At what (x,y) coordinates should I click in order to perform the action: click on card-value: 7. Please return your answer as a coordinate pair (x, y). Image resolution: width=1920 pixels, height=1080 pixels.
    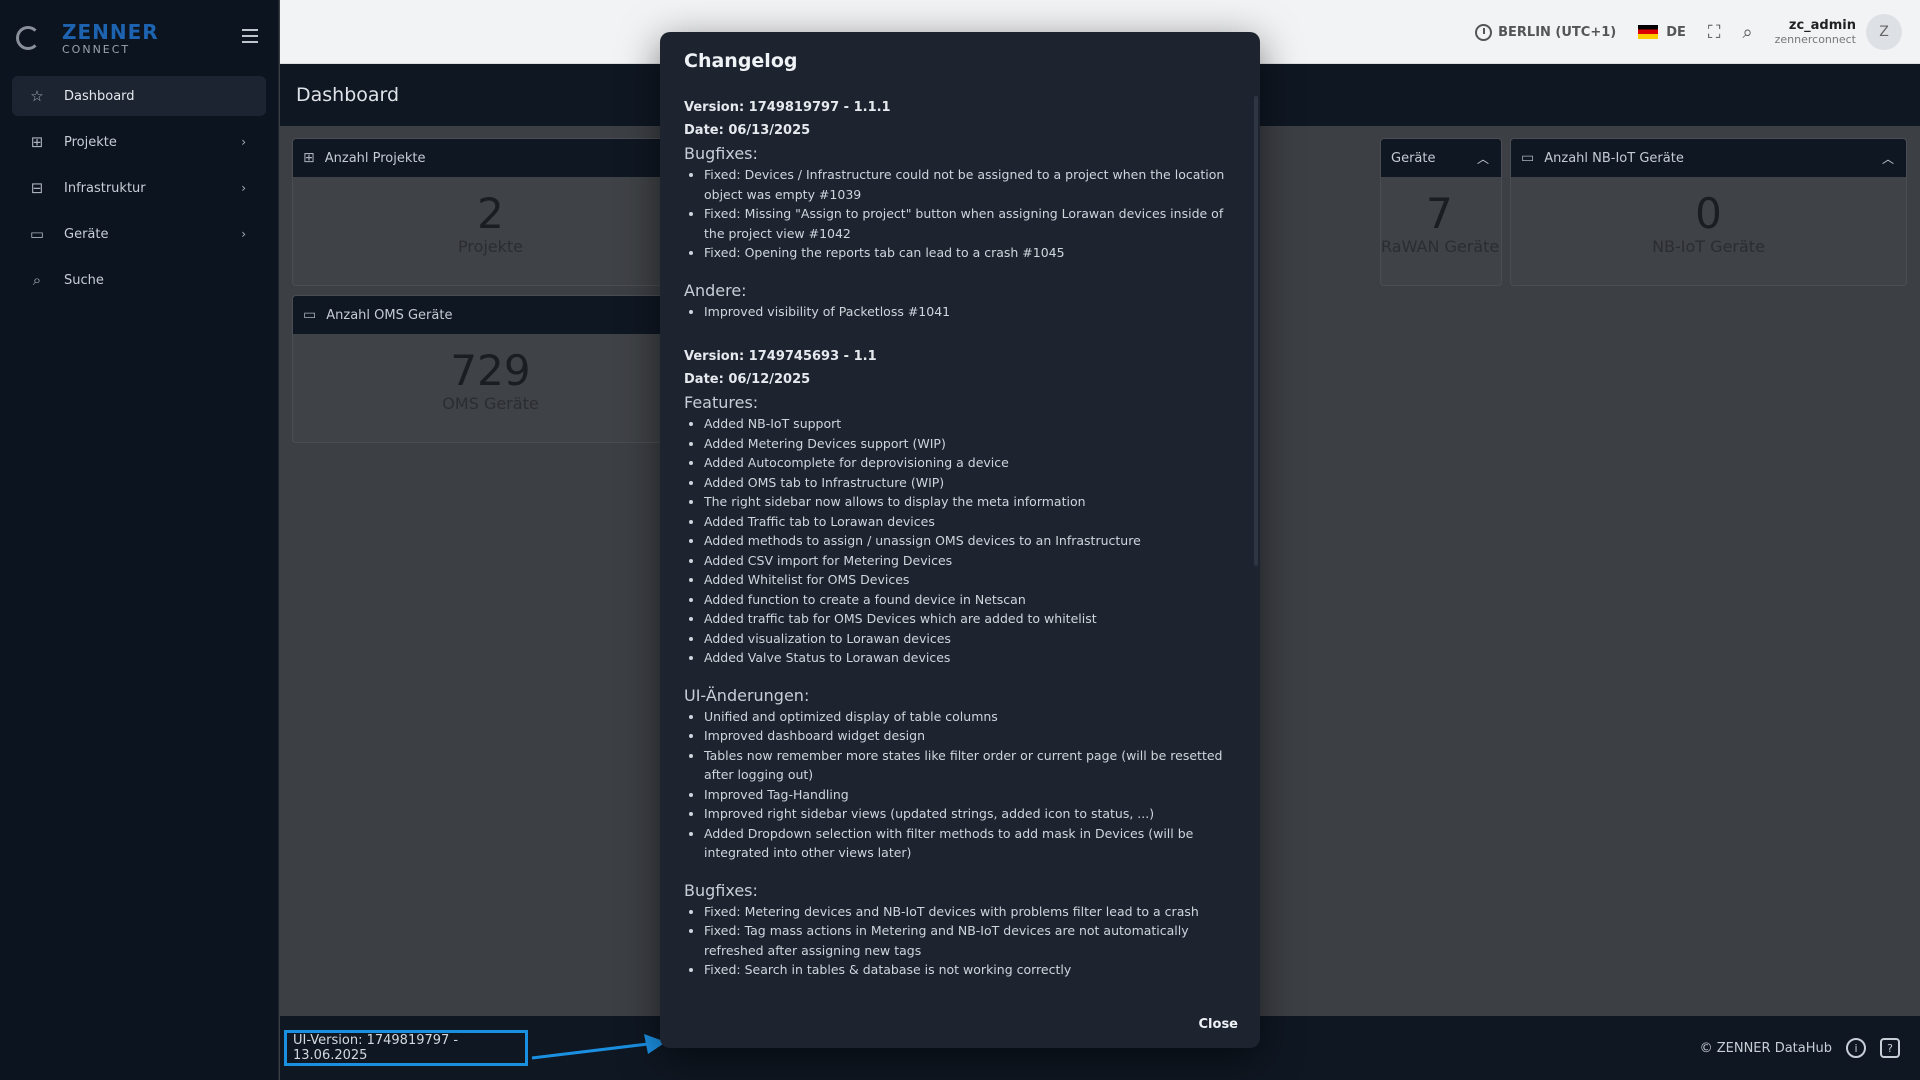
    Looking at the image, I should click on (1439, 213).